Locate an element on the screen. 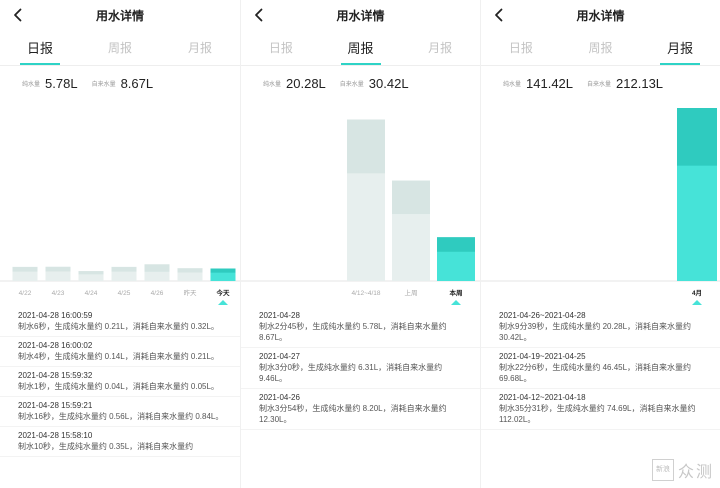  record-date: 2021-04-28 15:59:21 is located at coordinates (55, 405).